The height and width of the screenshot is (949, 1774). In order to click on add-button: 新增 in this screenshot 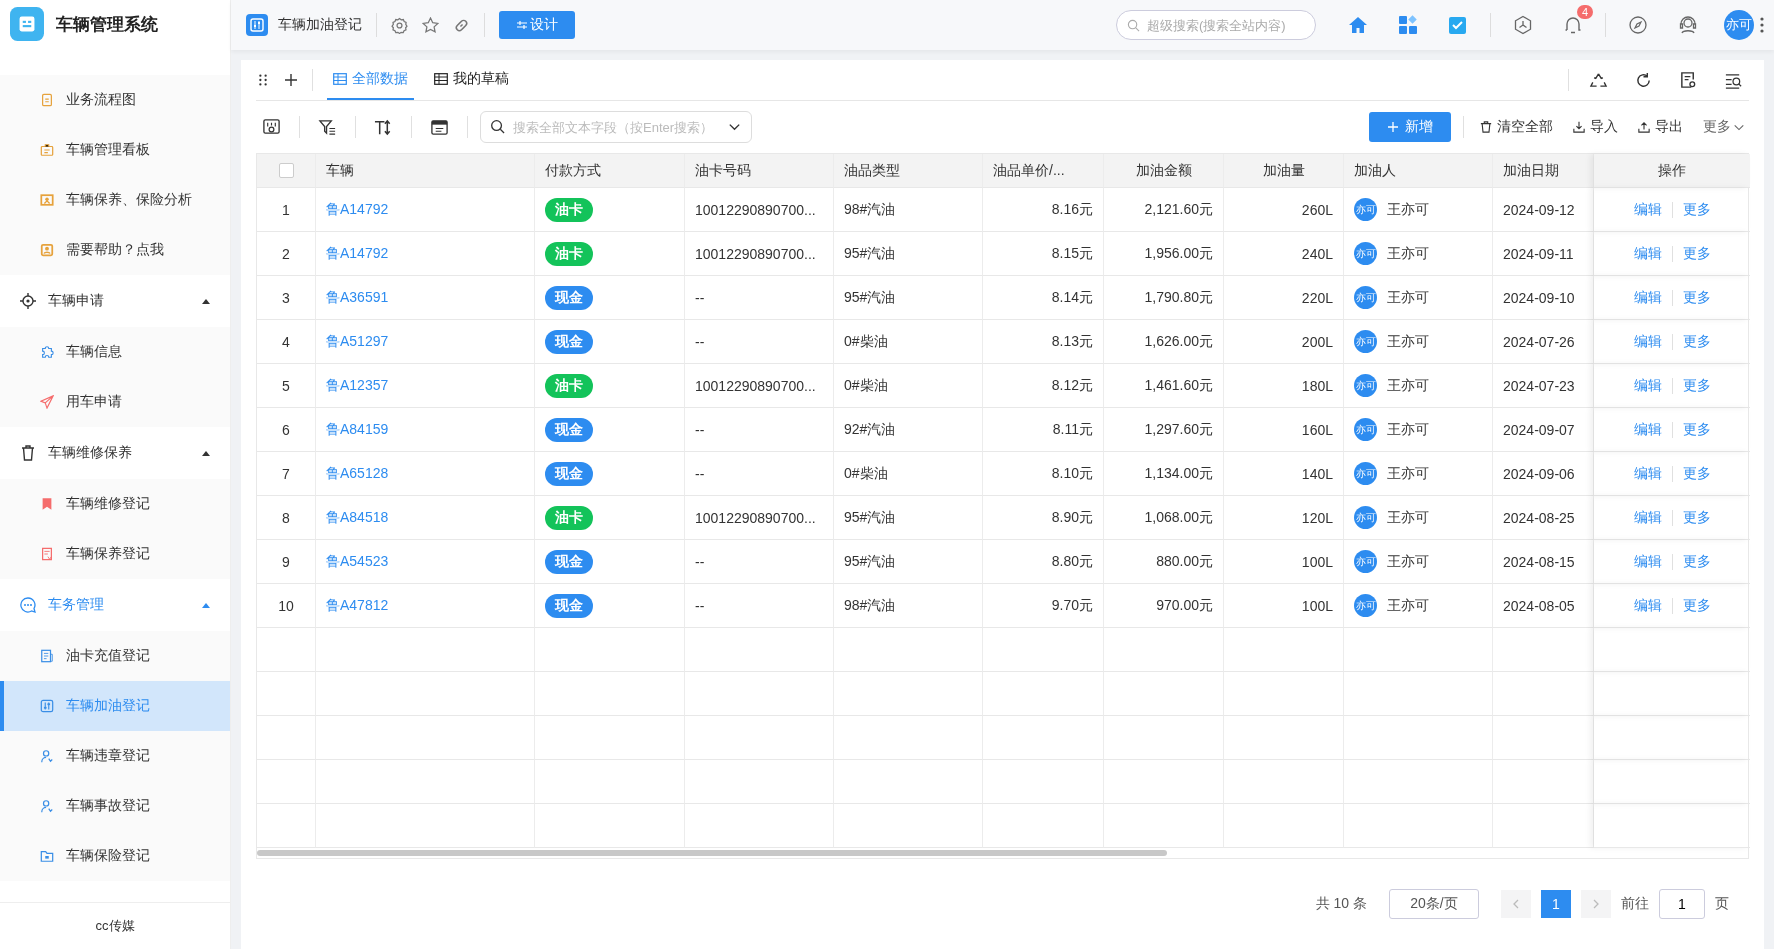, I will do `click(1410, 127)`.